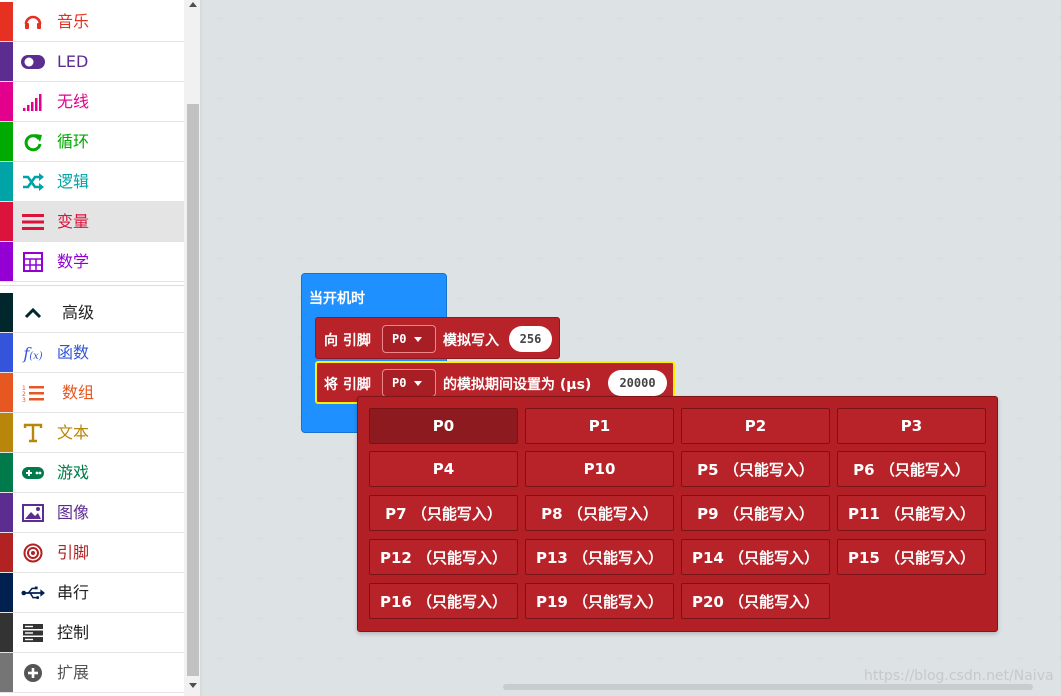  Describe the element at coordinates (92, 22) in the screenshot. I see `category-music: 音乐` at that location.